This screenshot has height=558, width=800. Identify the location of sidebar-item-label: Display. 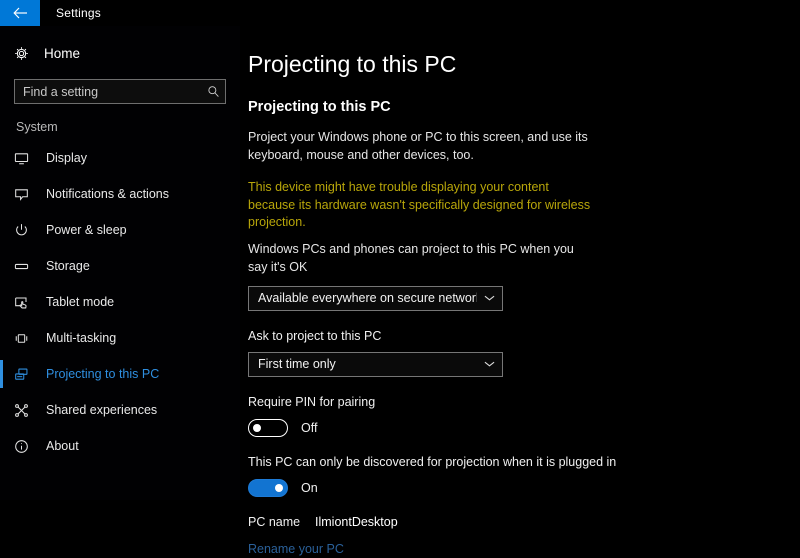
(66, 158).